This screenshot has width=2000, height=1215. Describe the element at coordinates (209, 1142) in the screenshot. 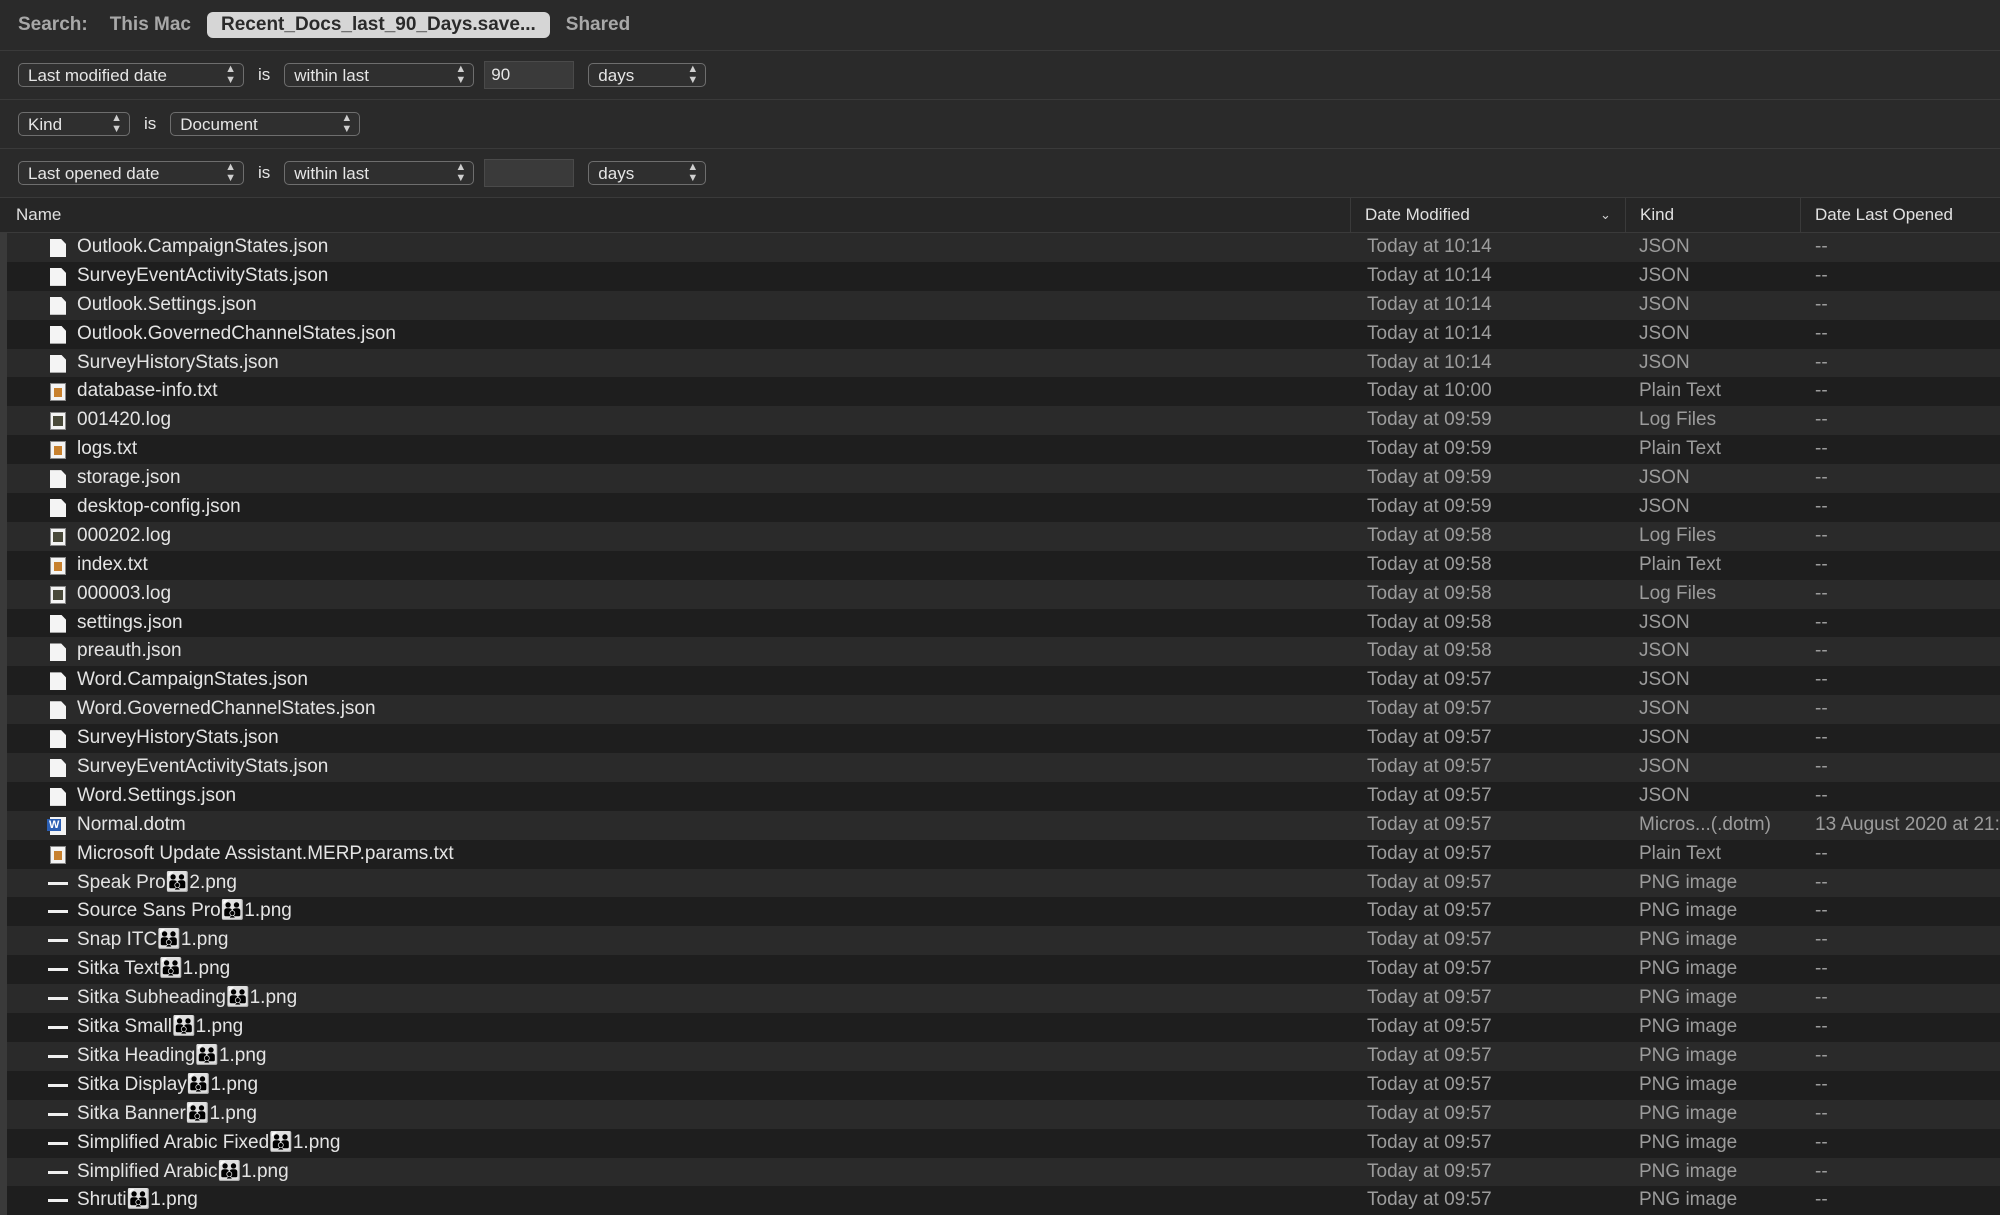

I see `file-name: Simplified Arabic Fixed👪1.png` at that location.